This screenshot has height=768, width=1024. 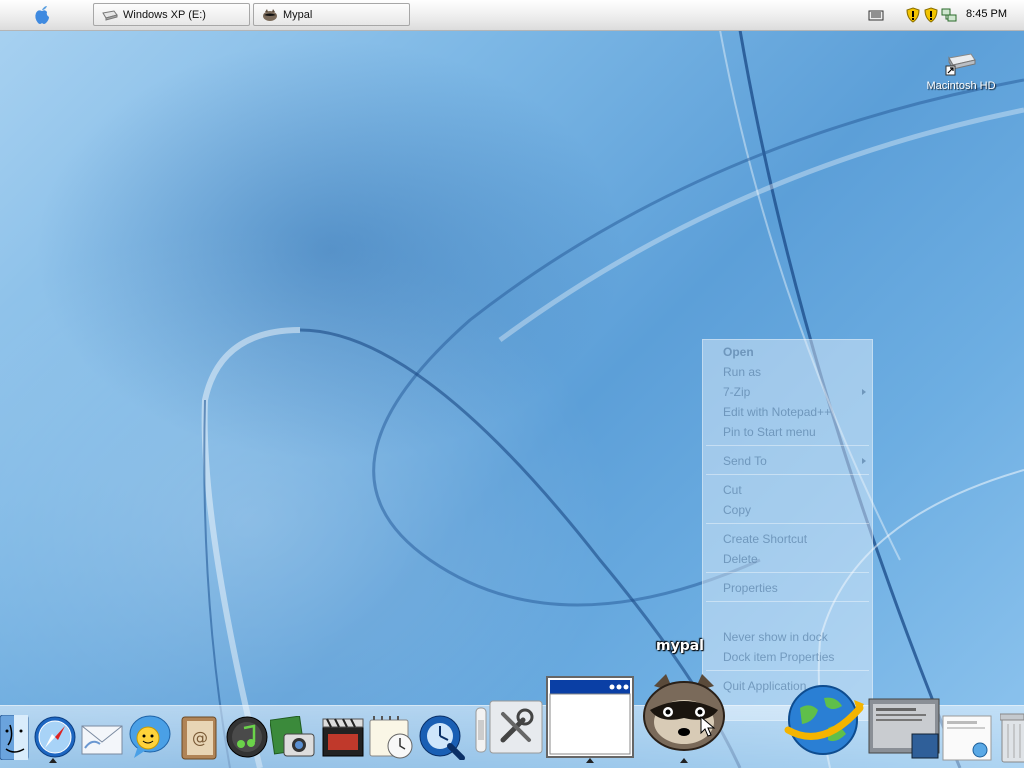 I want to click on drive-icon, so click(x=110, y=15).